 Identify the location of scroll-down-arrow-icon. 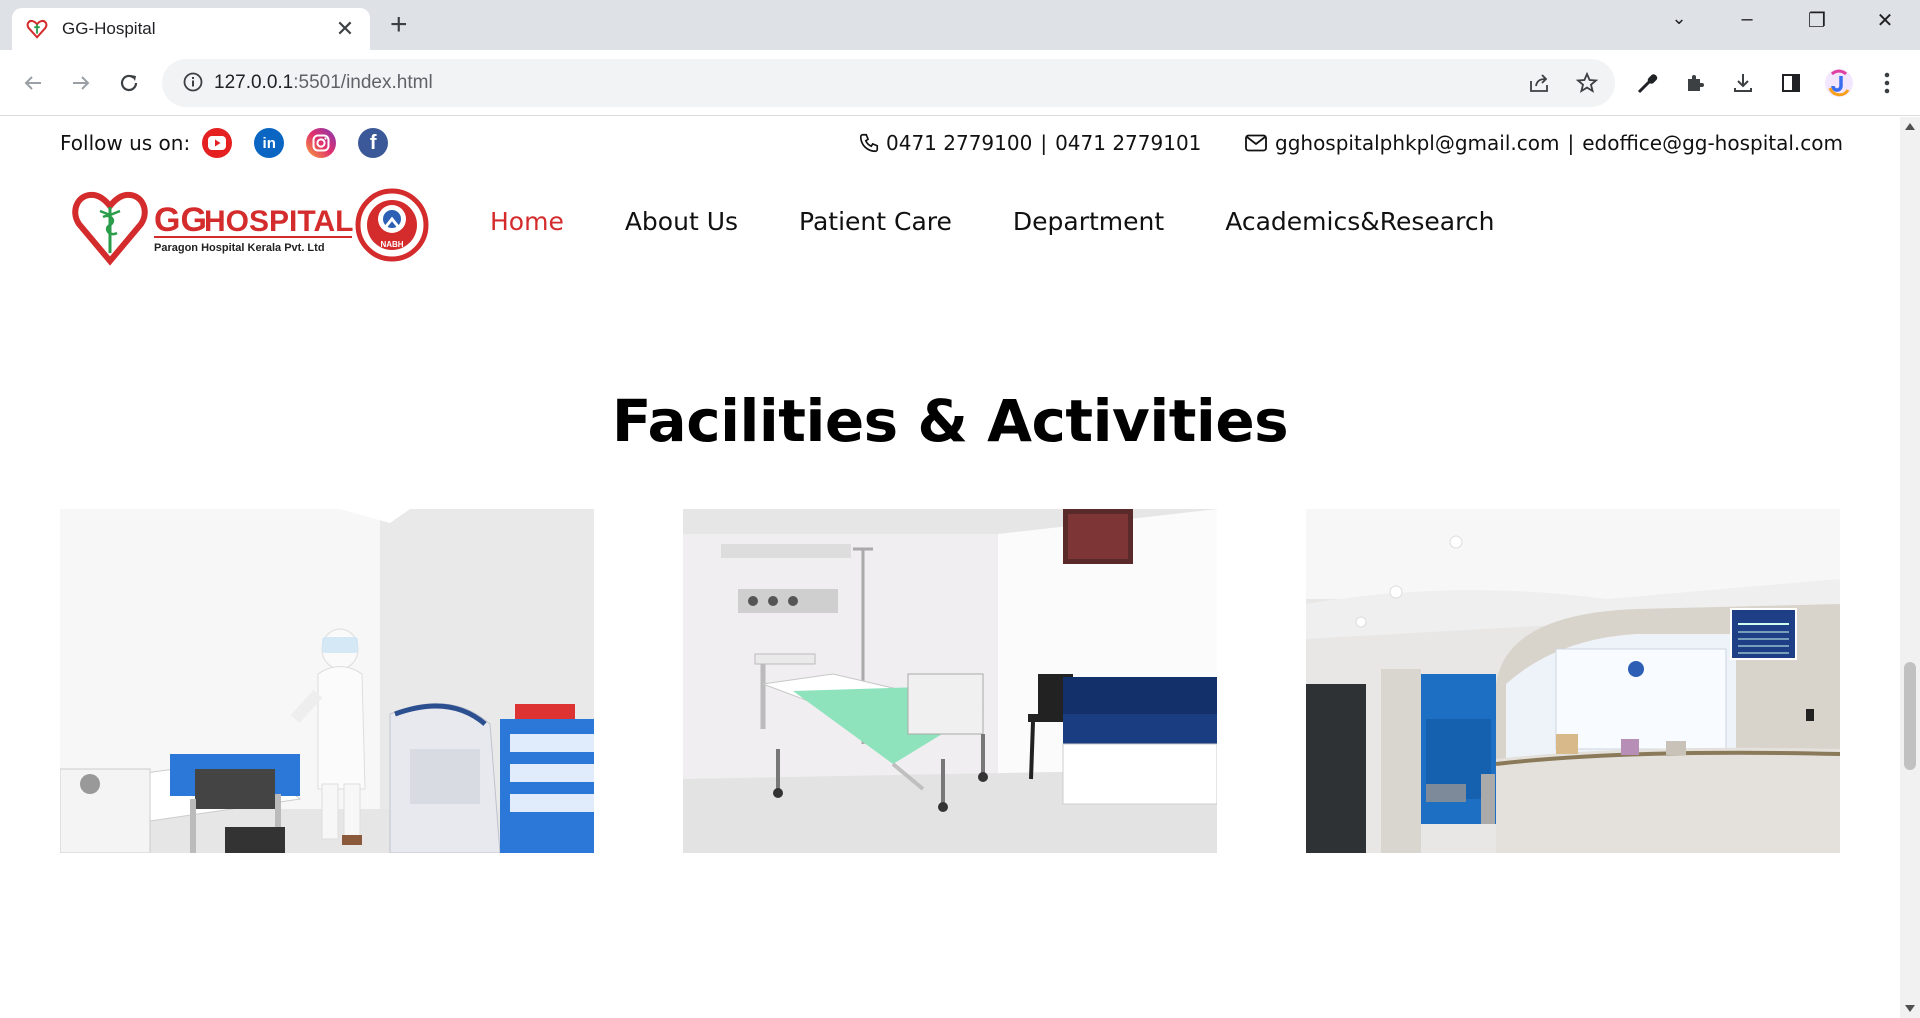
(1910, 1008).